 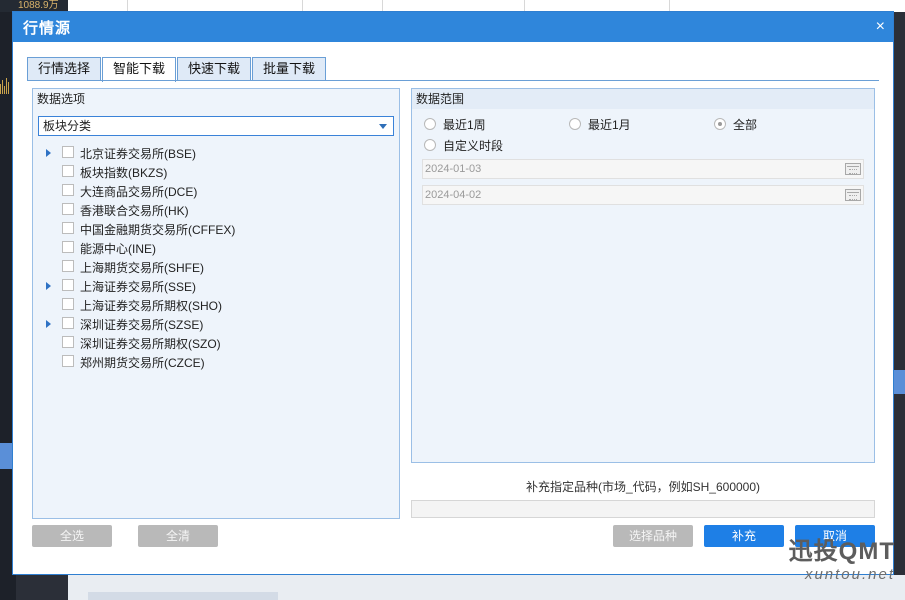 What do you see at coordinates (64, 69) in the screenshot?
I see `tab-market-select: 行情选择` at bounding box center [64, 69].